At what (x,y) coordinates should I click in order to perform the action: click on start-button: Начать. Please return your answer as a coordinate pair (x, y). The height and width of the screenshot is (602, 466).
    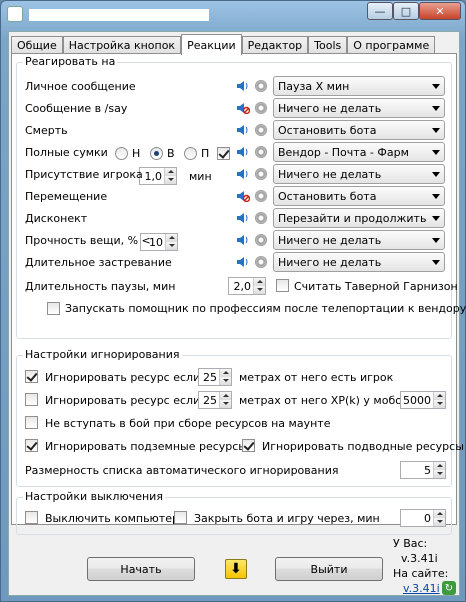
    Looking at the image, I should click on (141, 569).